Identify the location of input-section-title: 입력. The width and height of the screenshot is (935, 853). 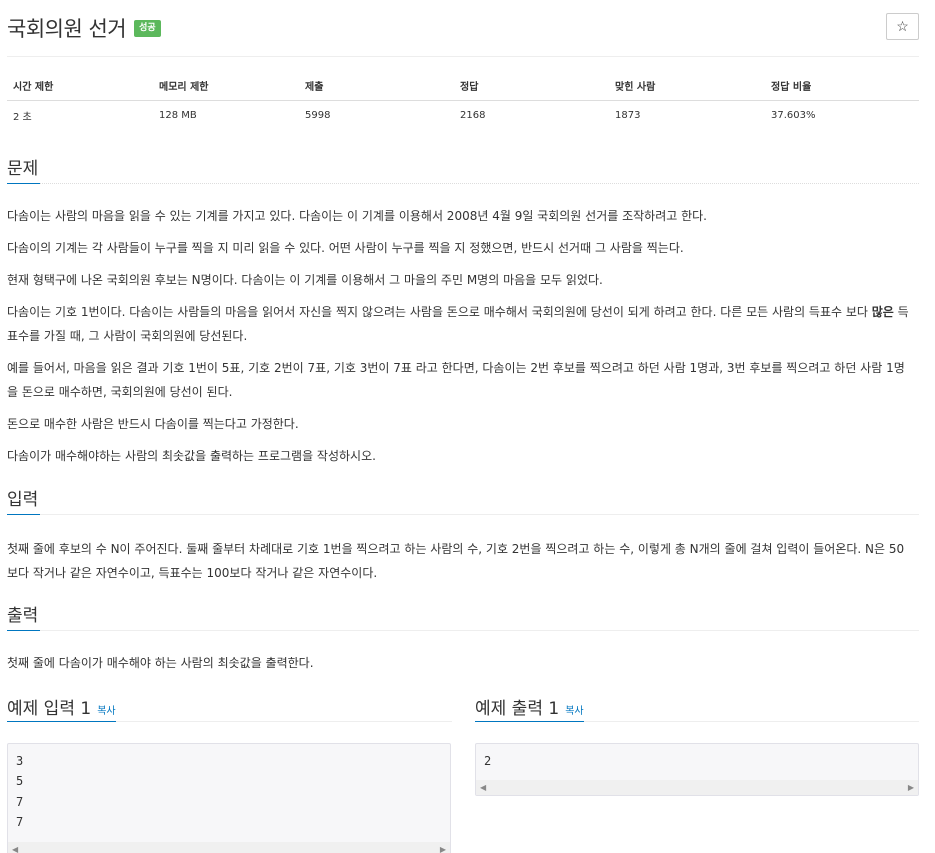
(24, 500).